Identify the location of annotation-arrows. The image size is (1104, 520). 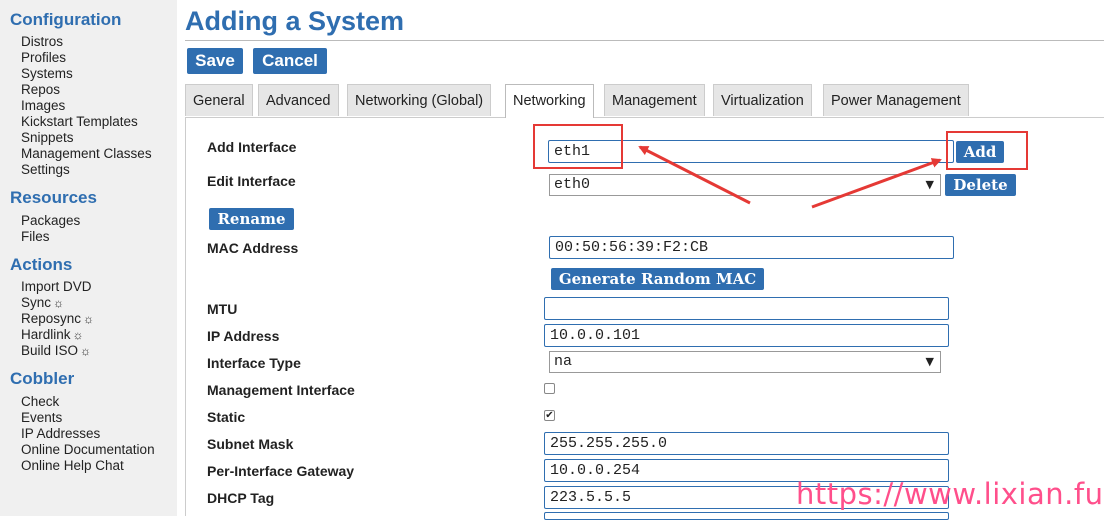
(790, 177).